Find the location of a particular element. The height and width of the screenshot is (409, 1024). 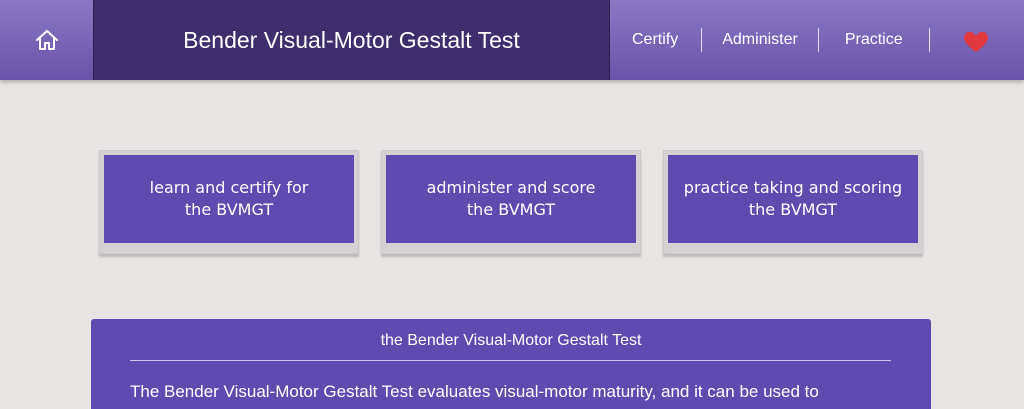

card-label-line1: practice taking and scoring is located at coordinates (793, 187).